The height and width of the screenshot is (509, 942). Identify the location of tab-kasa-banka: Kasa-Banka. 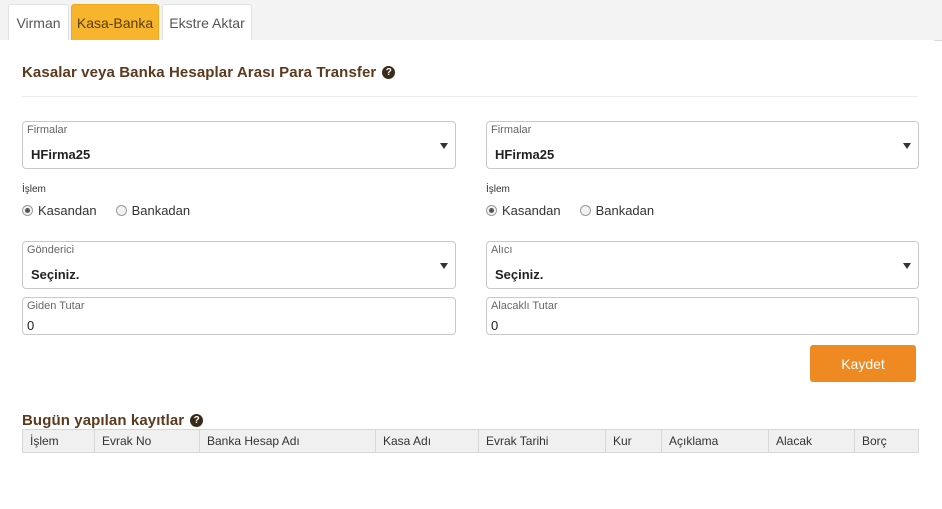
(115, 22).